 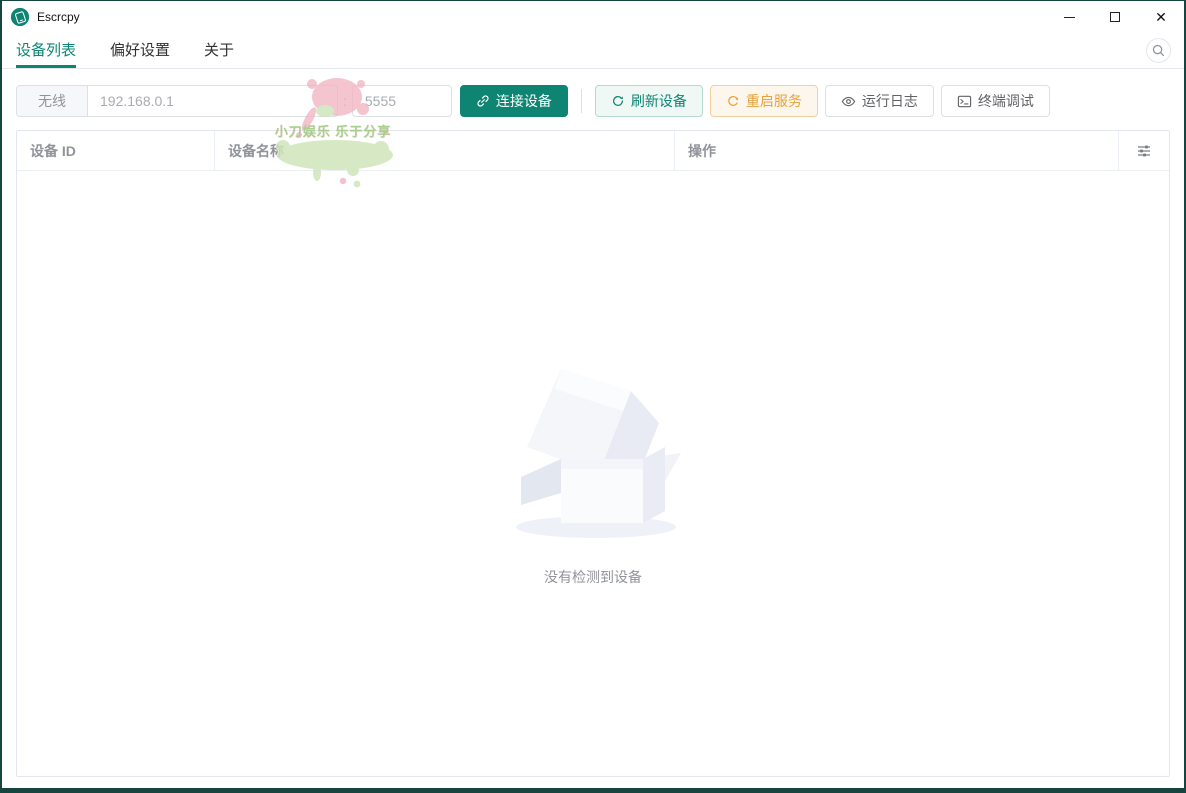 I want to click on connection-toolbar: 无线 : 连接设备 刷新设备, so click(x=593, y=99).